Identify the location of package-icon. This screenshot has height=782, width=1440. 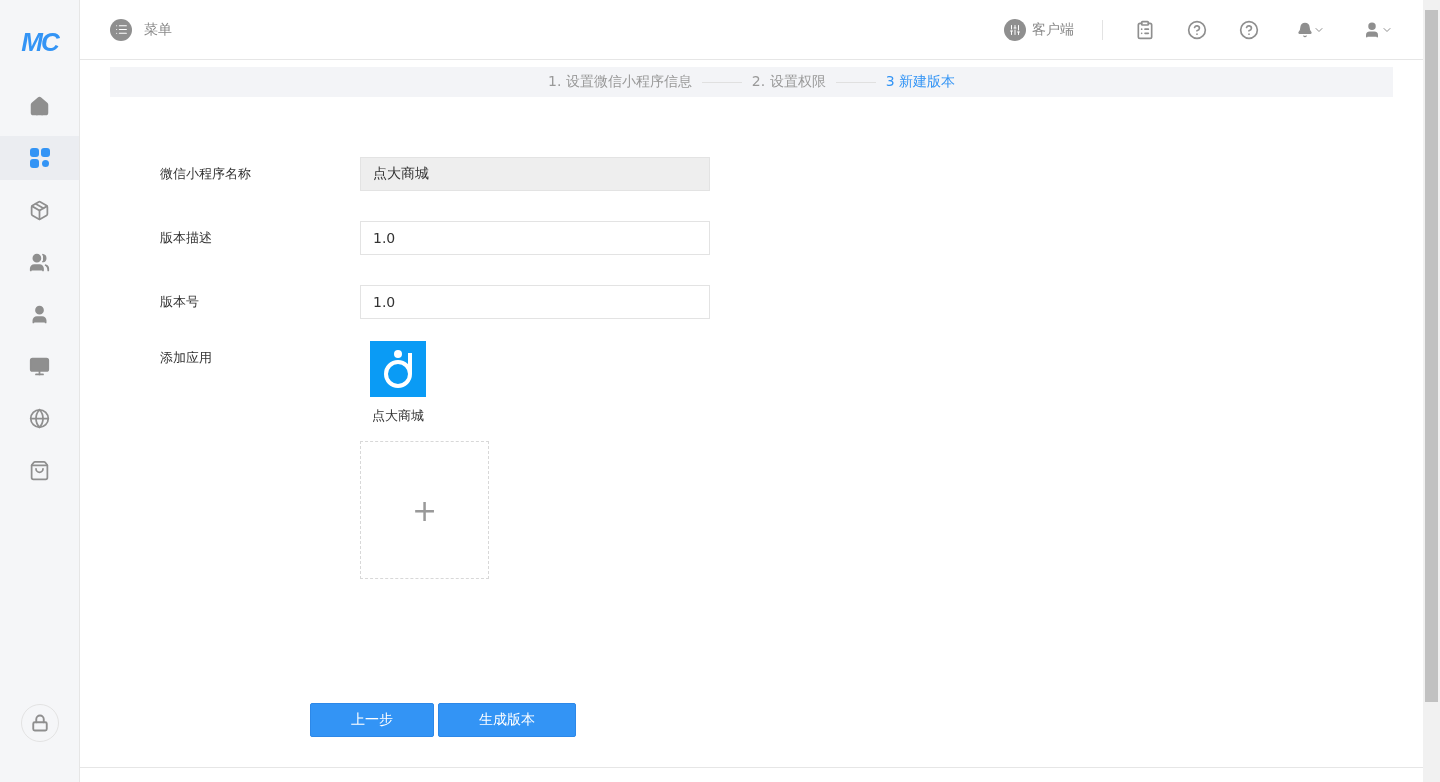
(39, 210).